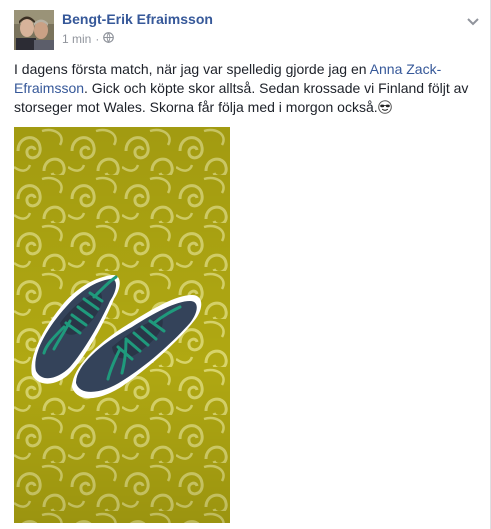  Describe the element at coordinates (76, 39) in the screenshot. I see `post-time: 1 min` at that location.